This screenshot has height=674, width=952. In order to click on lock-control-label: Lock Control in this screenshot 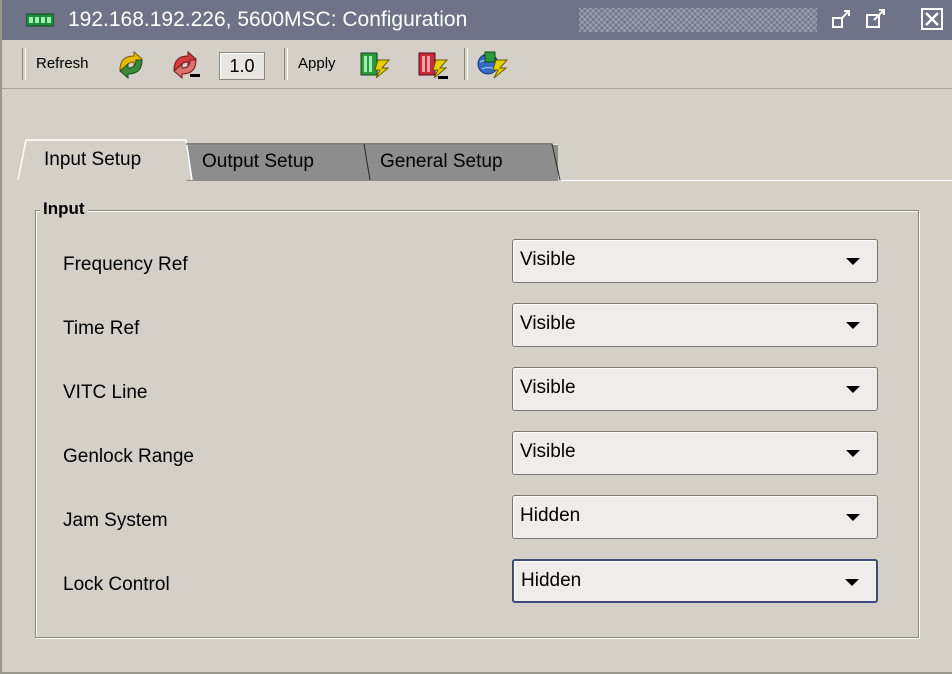, I will do `click(116, 584)`.